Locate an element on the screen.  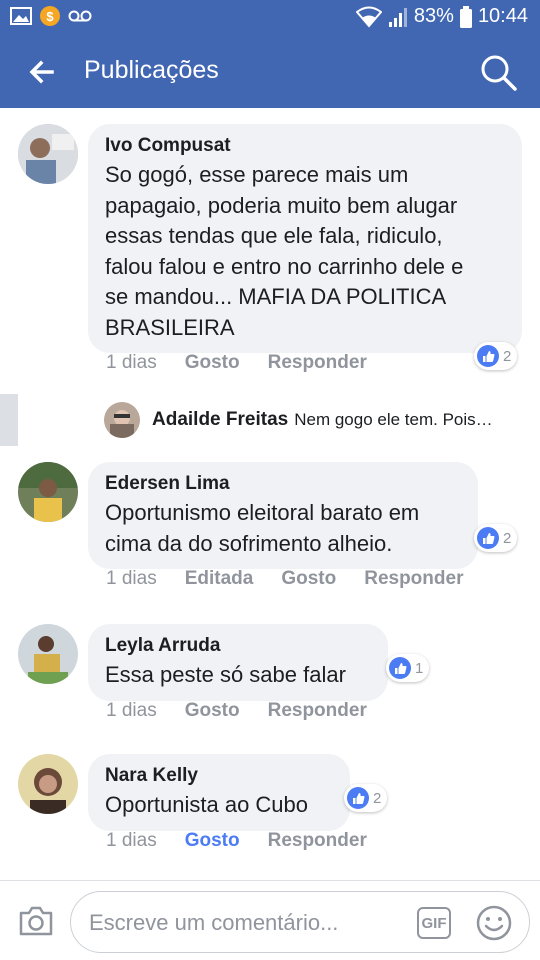
comment-author: Edersen Lima is located at coordinates (282, 484).